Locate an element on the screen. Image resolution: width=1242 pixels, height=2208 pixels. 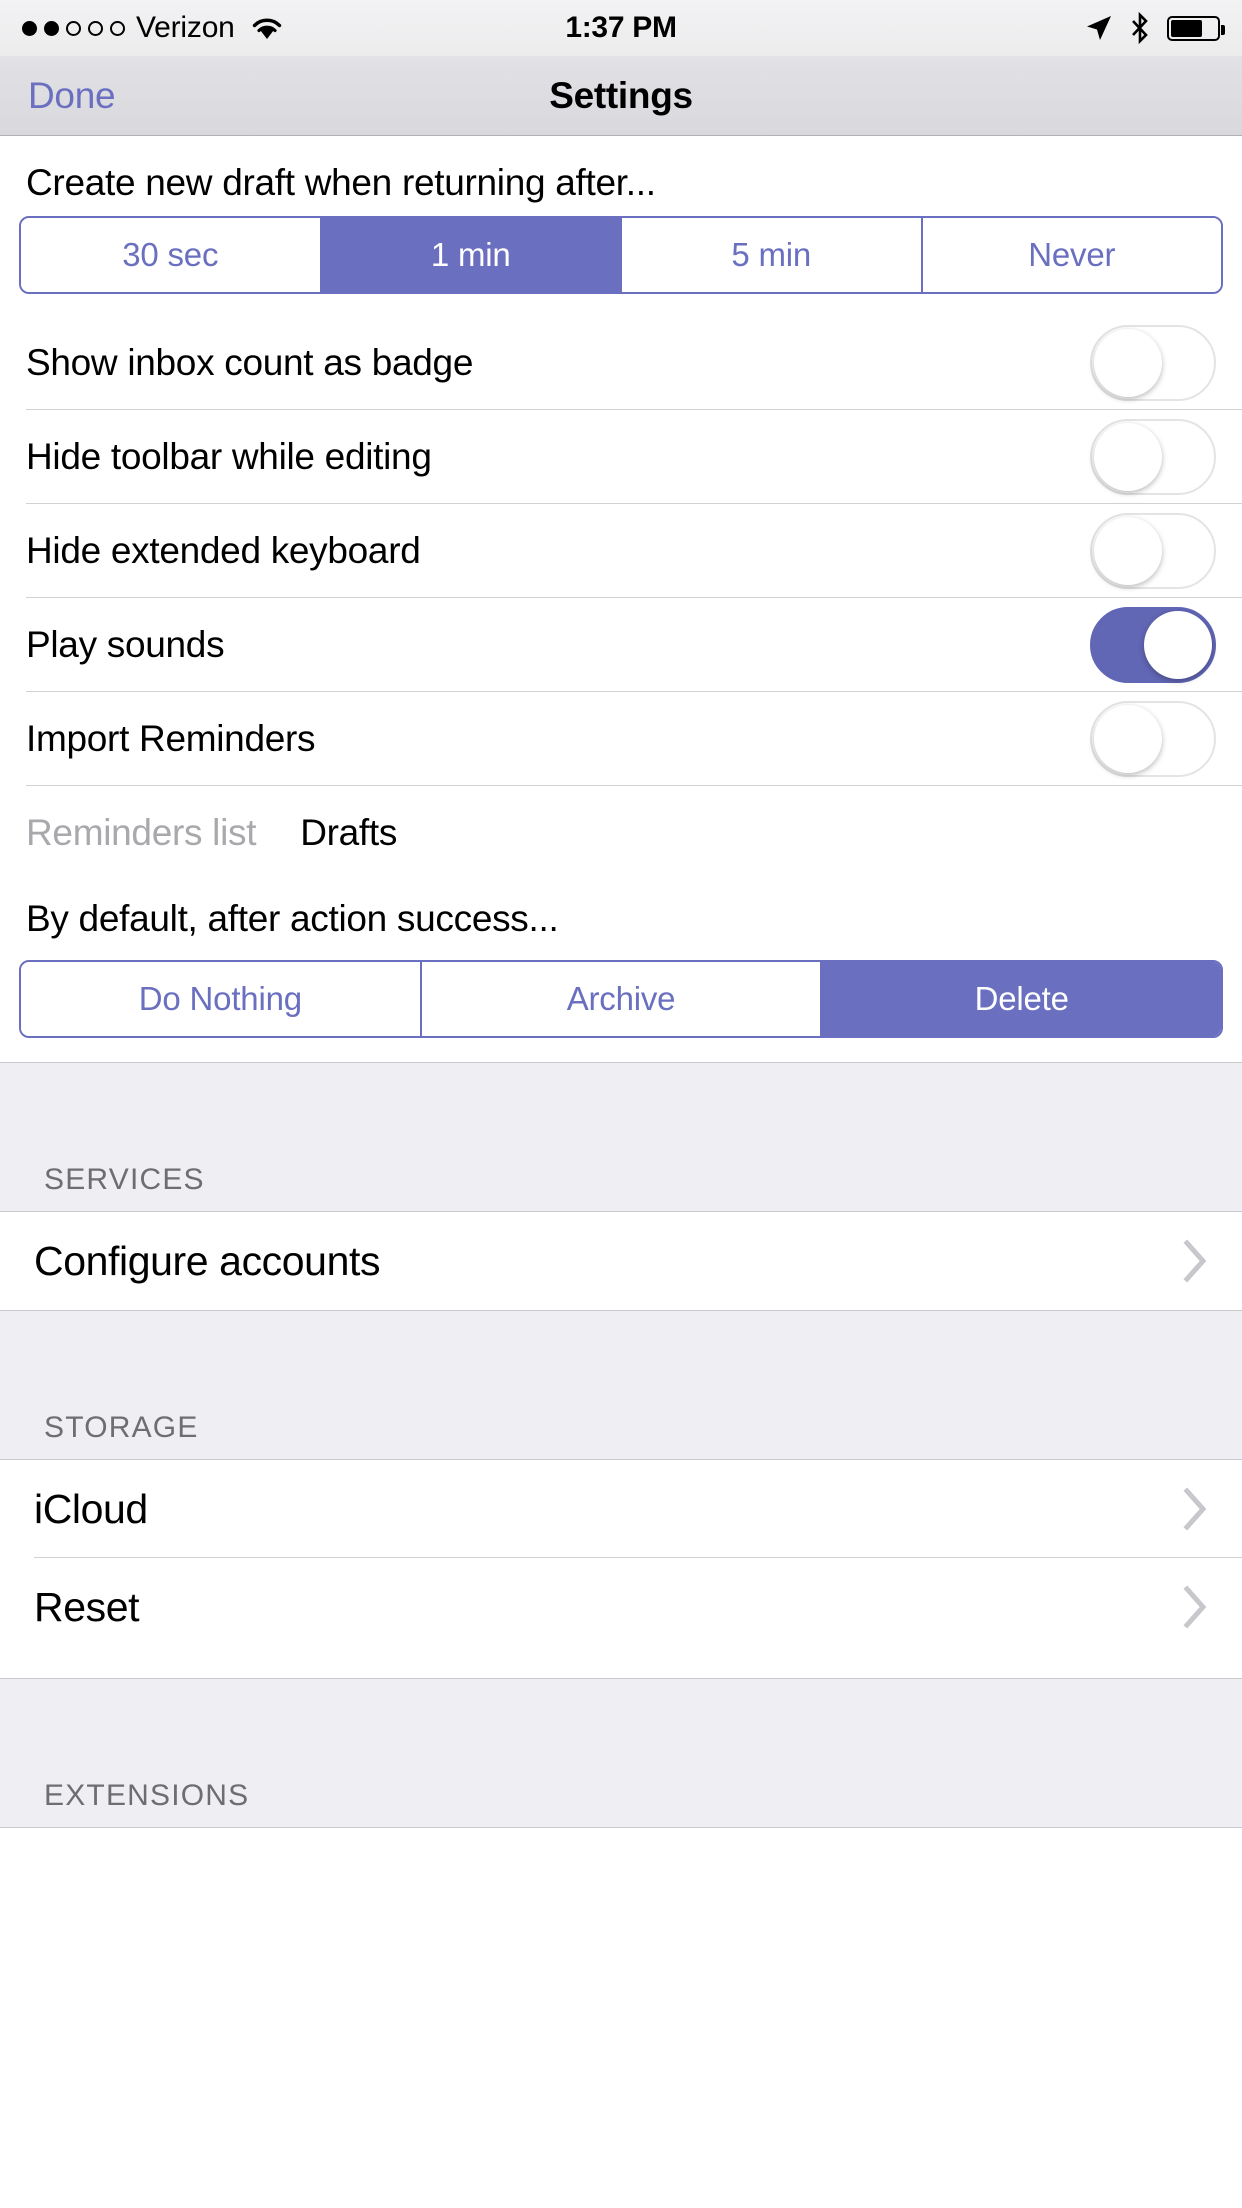
draft-timeout-segmented-wrap: 30 sec 1 min 5 min Never is located at coordinates (621, 248).